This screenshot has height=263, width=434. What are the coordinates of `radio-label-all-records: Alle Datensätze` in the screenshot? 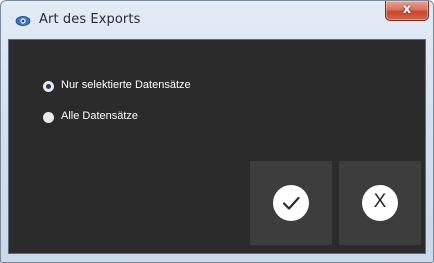 It's located at (99, 116).